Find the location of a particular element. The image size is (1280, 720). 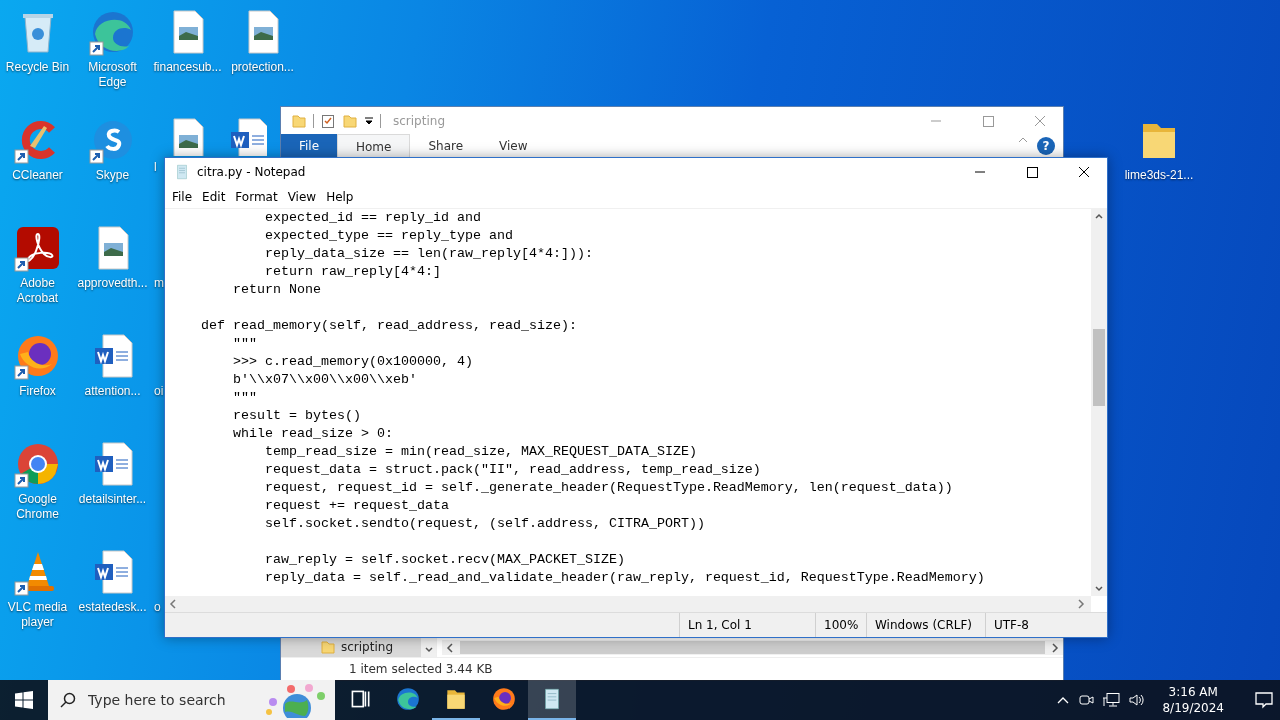

monitor-icon is located at coordinates (1111, 700).